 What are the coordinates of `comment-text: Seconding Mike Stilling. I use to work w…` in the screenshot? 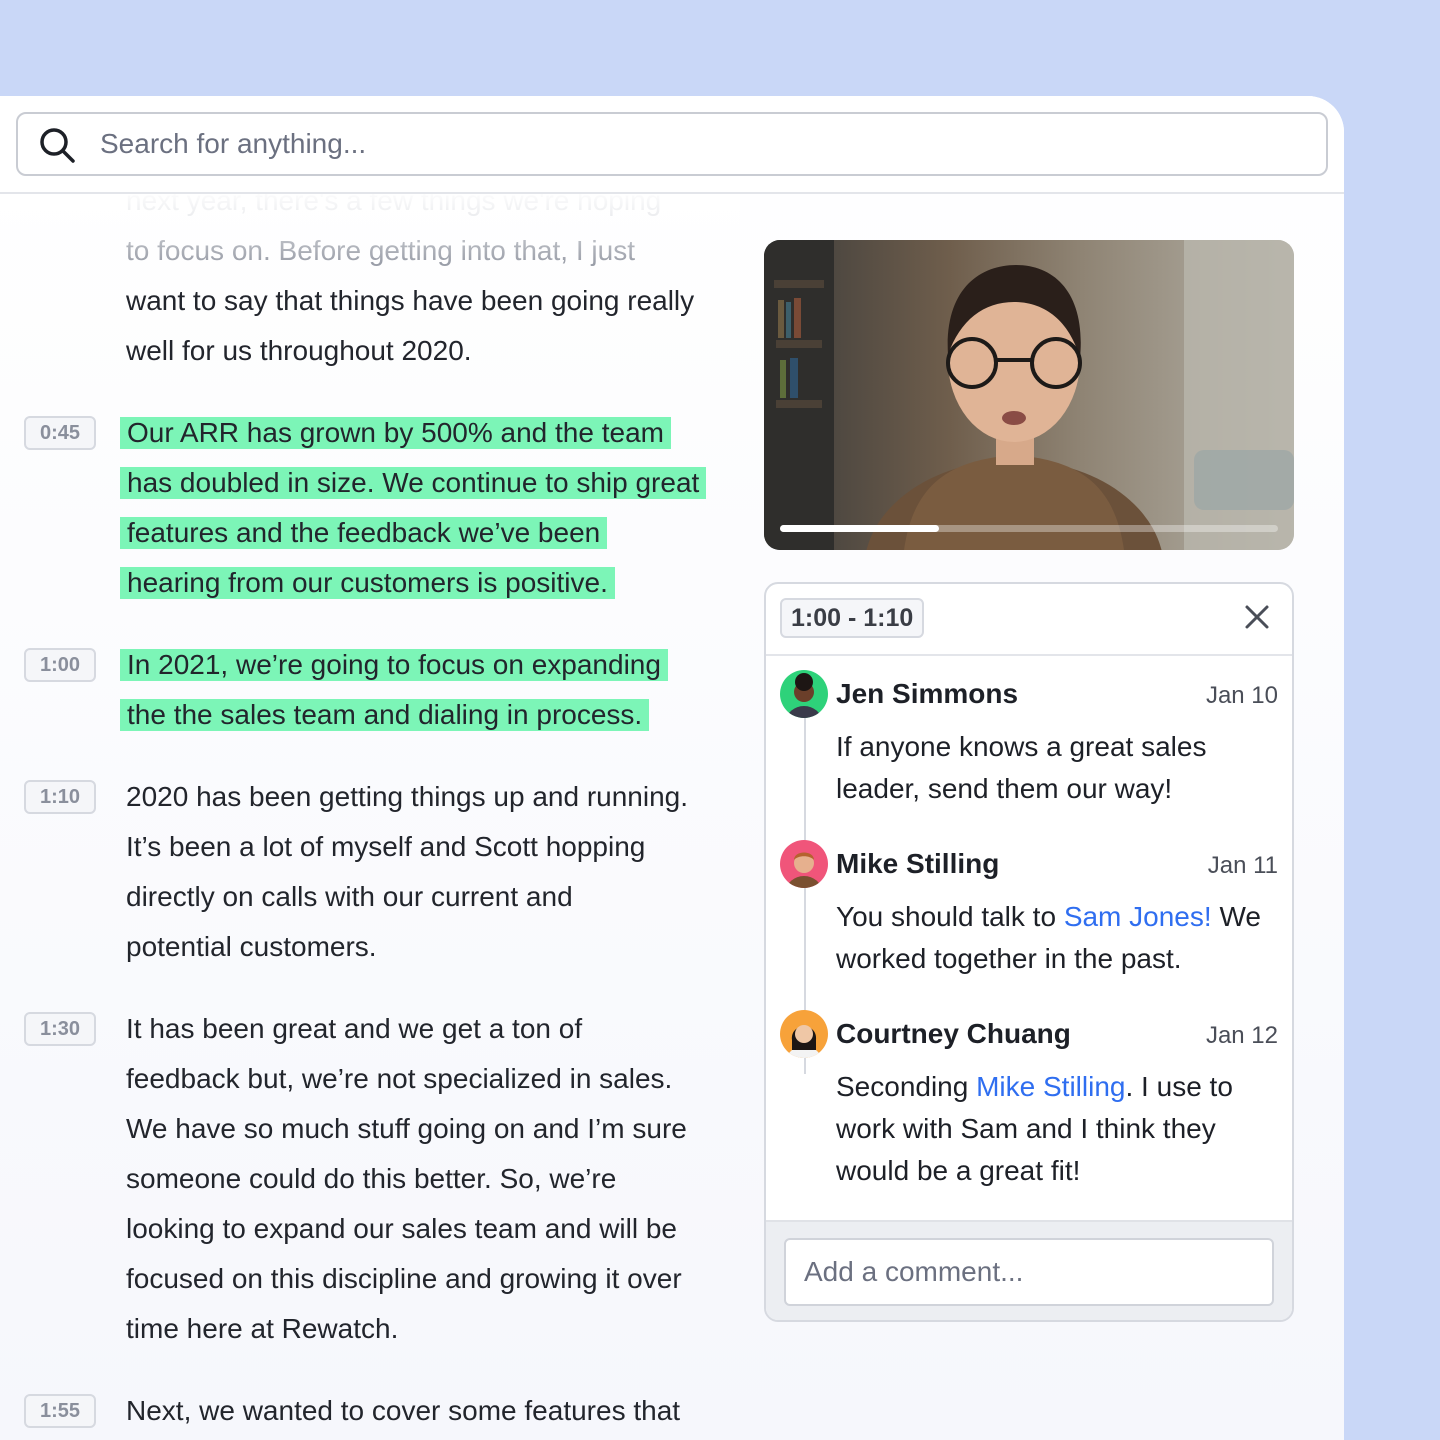 It's located at (1034, 1128).